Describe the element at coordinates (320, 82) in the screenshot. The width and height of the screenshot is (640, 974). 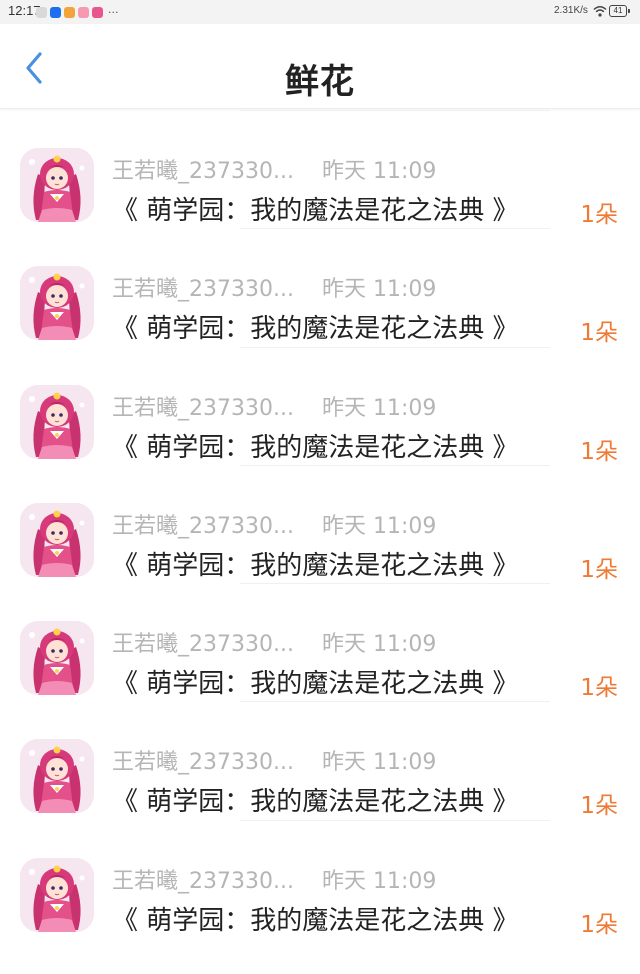
I see `page-title: 鲜花` at that location.